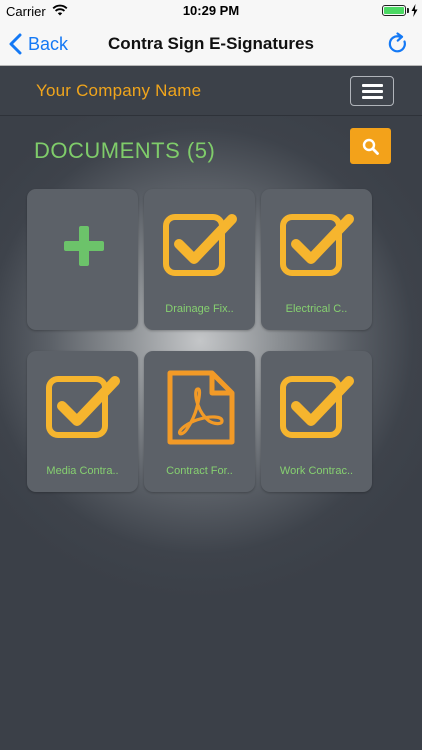  I want to click on company-header: Your Company Name, so click(211, 91).